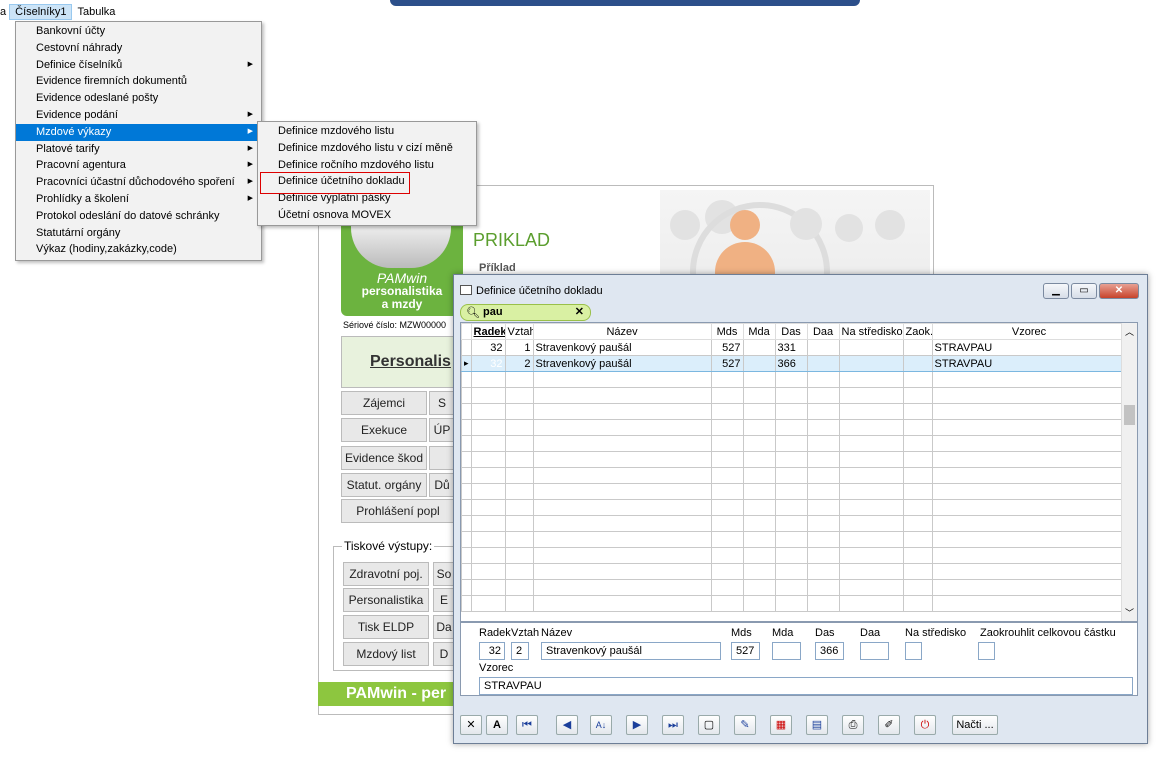 Image resolution: width=1165 pixels, height=757 pixels. I want to click on power-icon: ⏻, so click(925, 725).